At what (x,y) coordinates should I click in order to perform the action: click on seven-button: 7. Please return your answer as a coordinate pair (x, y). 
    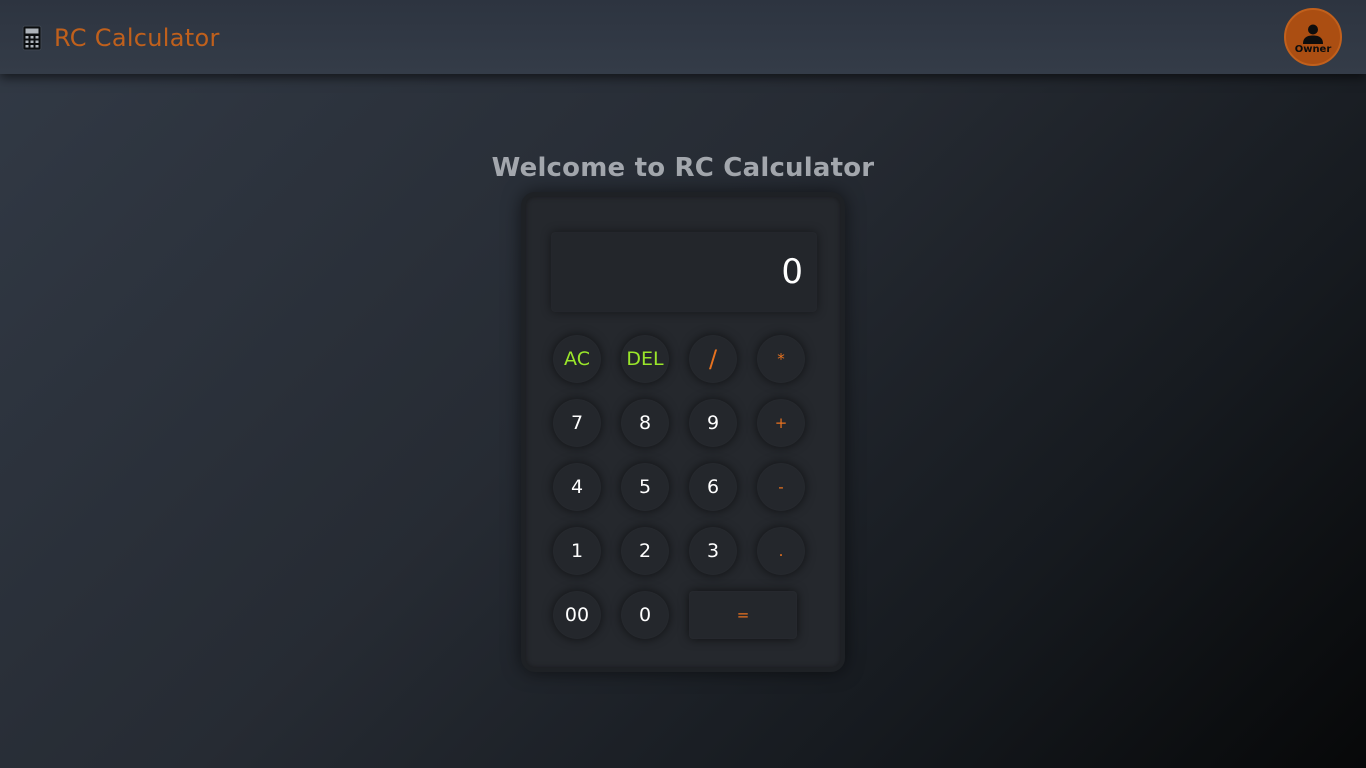
    Looking at the image, I should click on (577, 423).